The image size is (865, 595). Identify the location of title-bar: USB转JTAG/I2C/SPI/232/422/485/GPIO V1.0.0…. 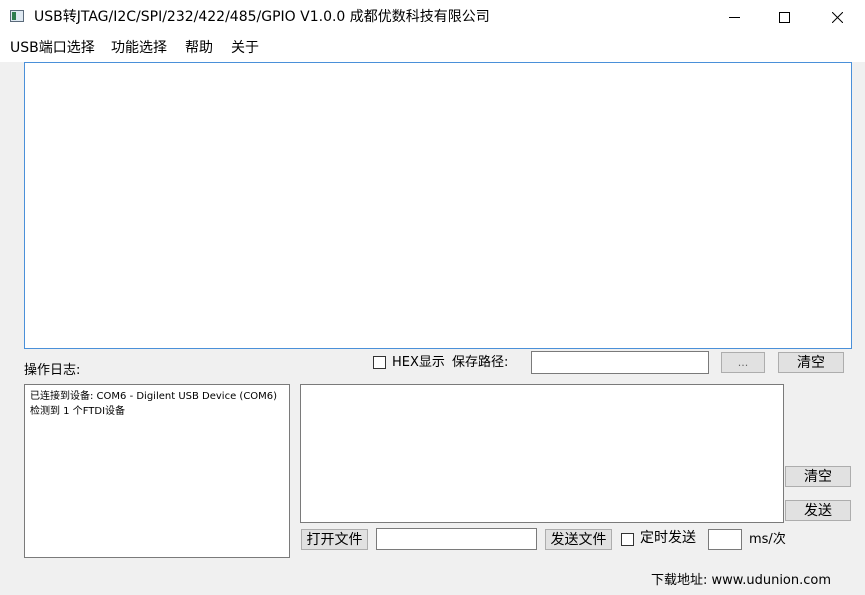
(432, 17).